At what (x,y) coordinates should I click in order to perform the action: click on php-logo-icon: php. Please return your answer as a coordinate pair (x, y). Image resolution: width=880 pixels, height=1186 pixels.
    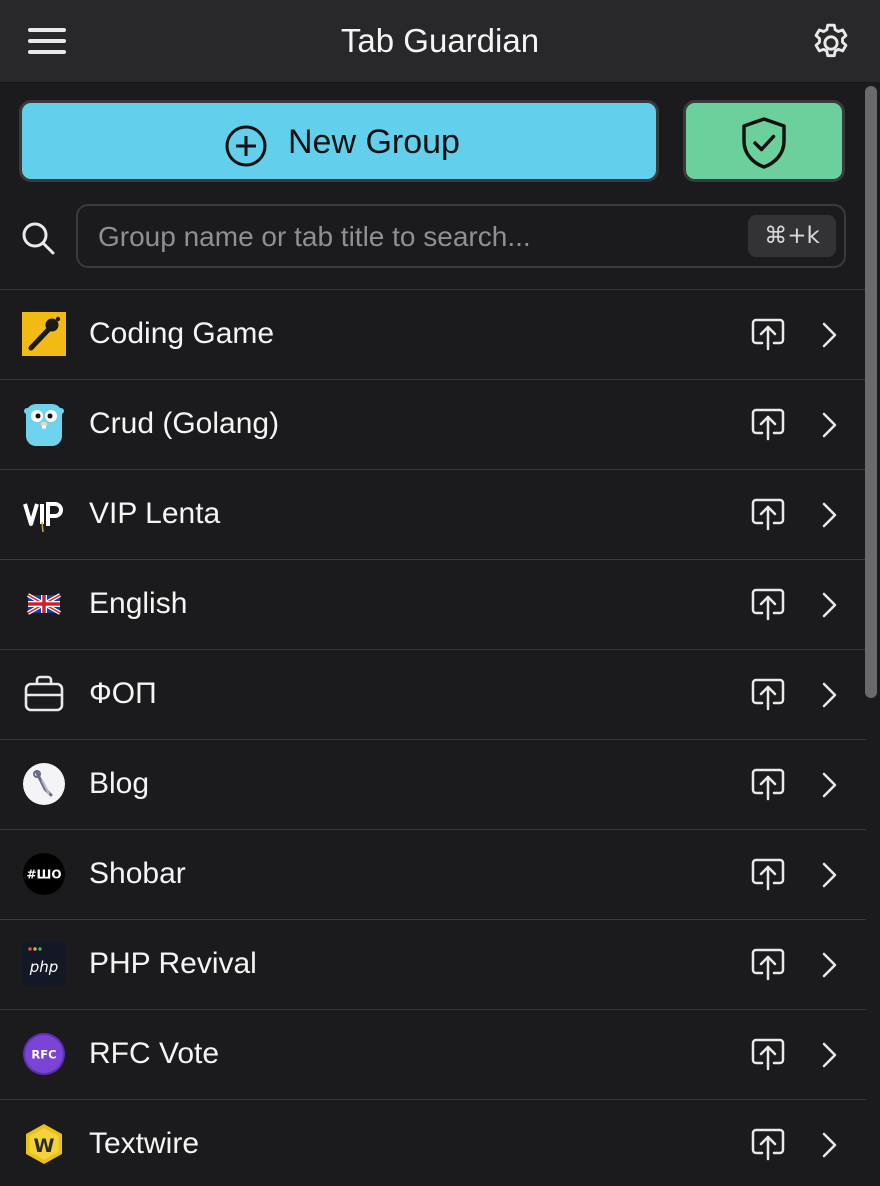
    Looking at the image, I should click on (44, 964).